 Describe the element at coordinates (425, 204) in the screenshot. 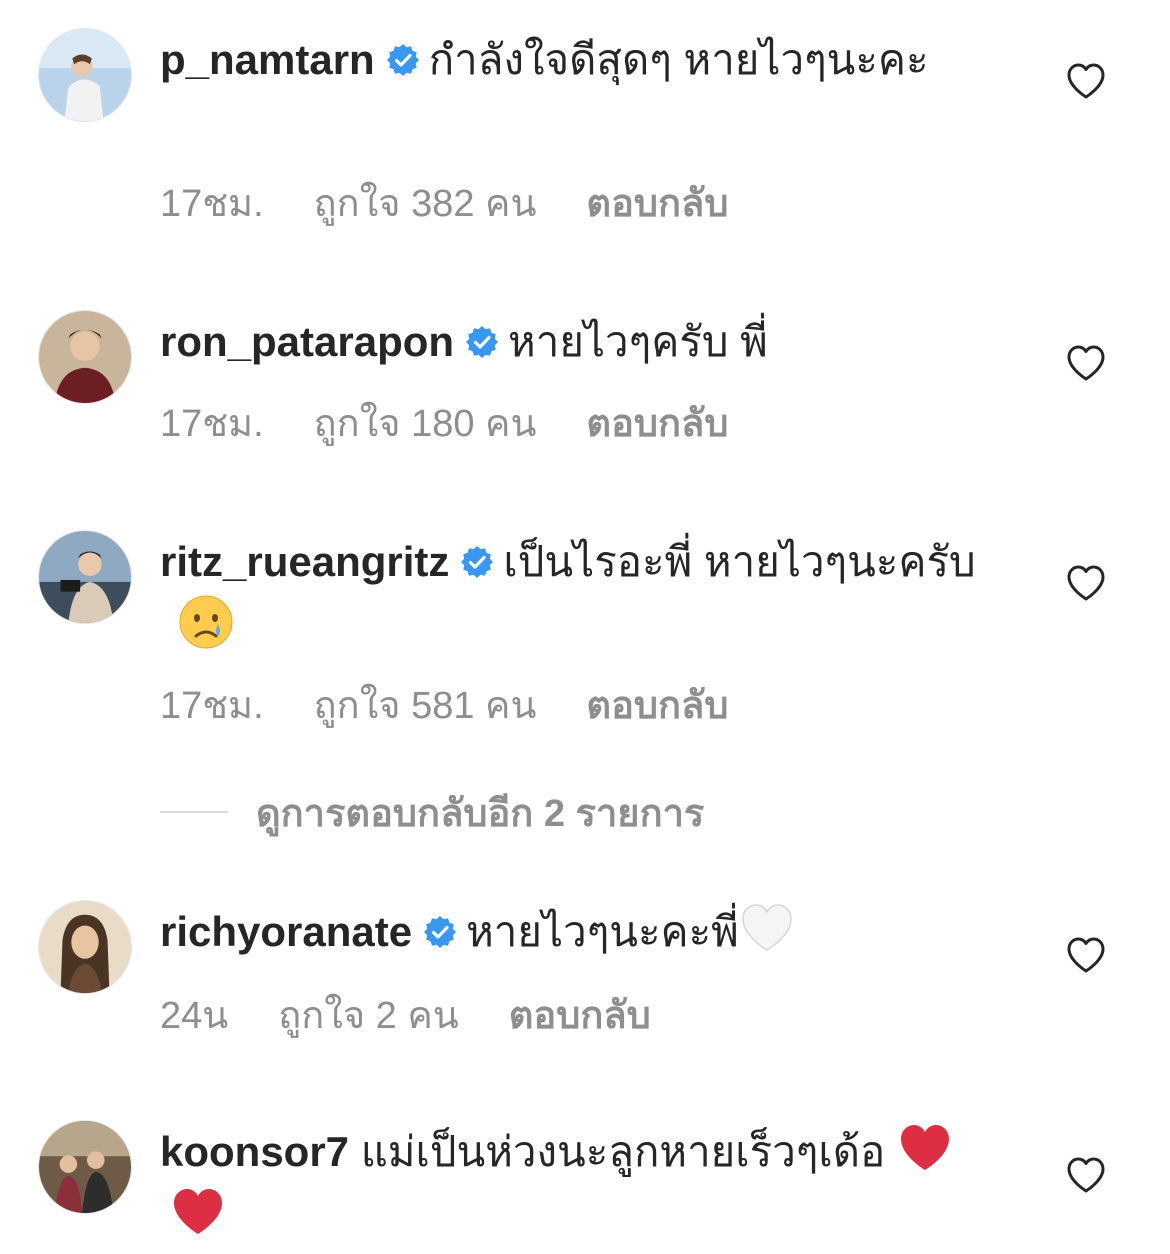

I see `like-count: ถูกใจ 382 คน` at that location.